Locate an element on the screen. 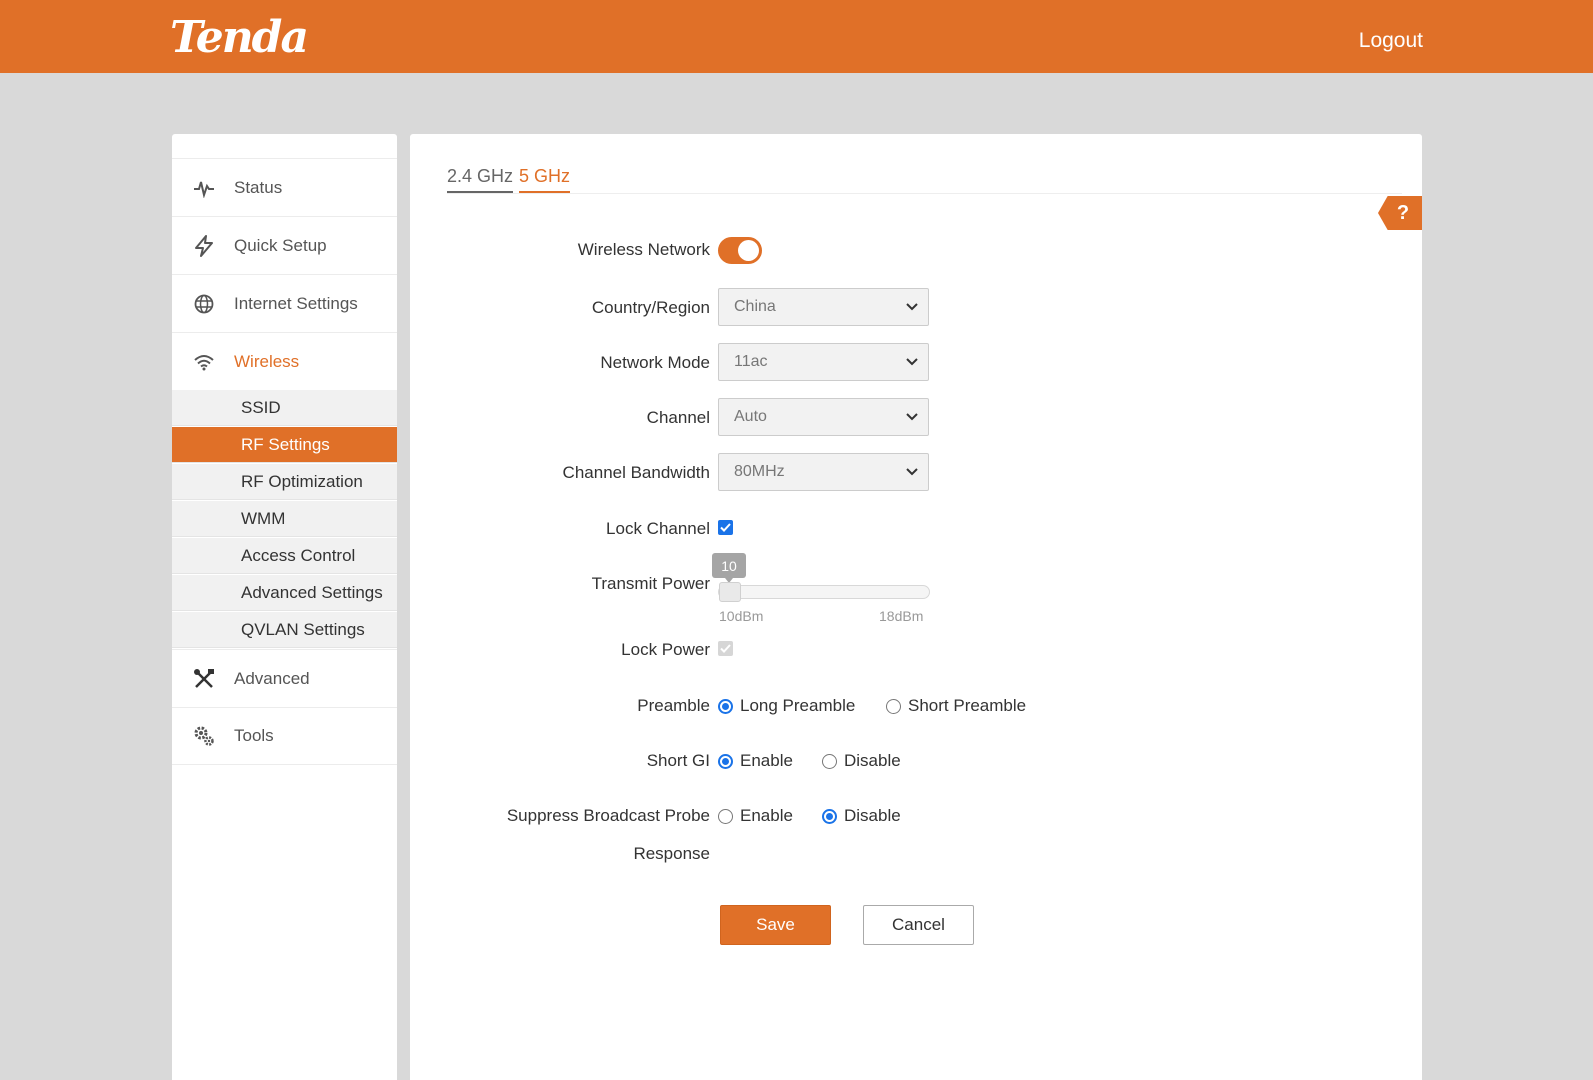 The width and height of the screenshot is (1593, 1080). suppress-probe-enable-radio: Enable is located at coordinates (755, 816).